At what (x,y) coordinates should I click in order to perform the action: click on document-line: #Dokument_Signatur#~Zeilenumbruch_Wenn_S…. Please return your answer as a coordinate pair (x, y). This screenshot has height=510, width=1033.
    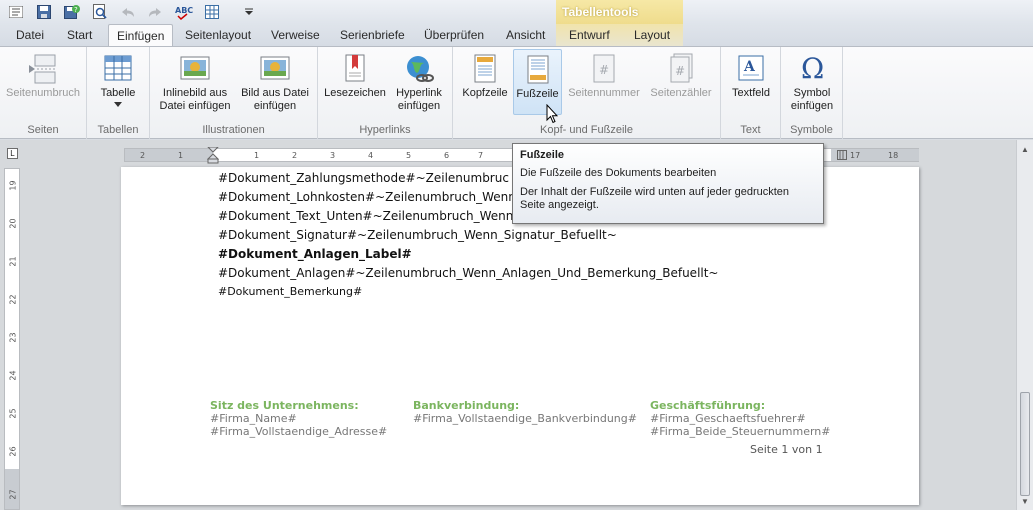
    Looking at the image, I should click on (417, 235).